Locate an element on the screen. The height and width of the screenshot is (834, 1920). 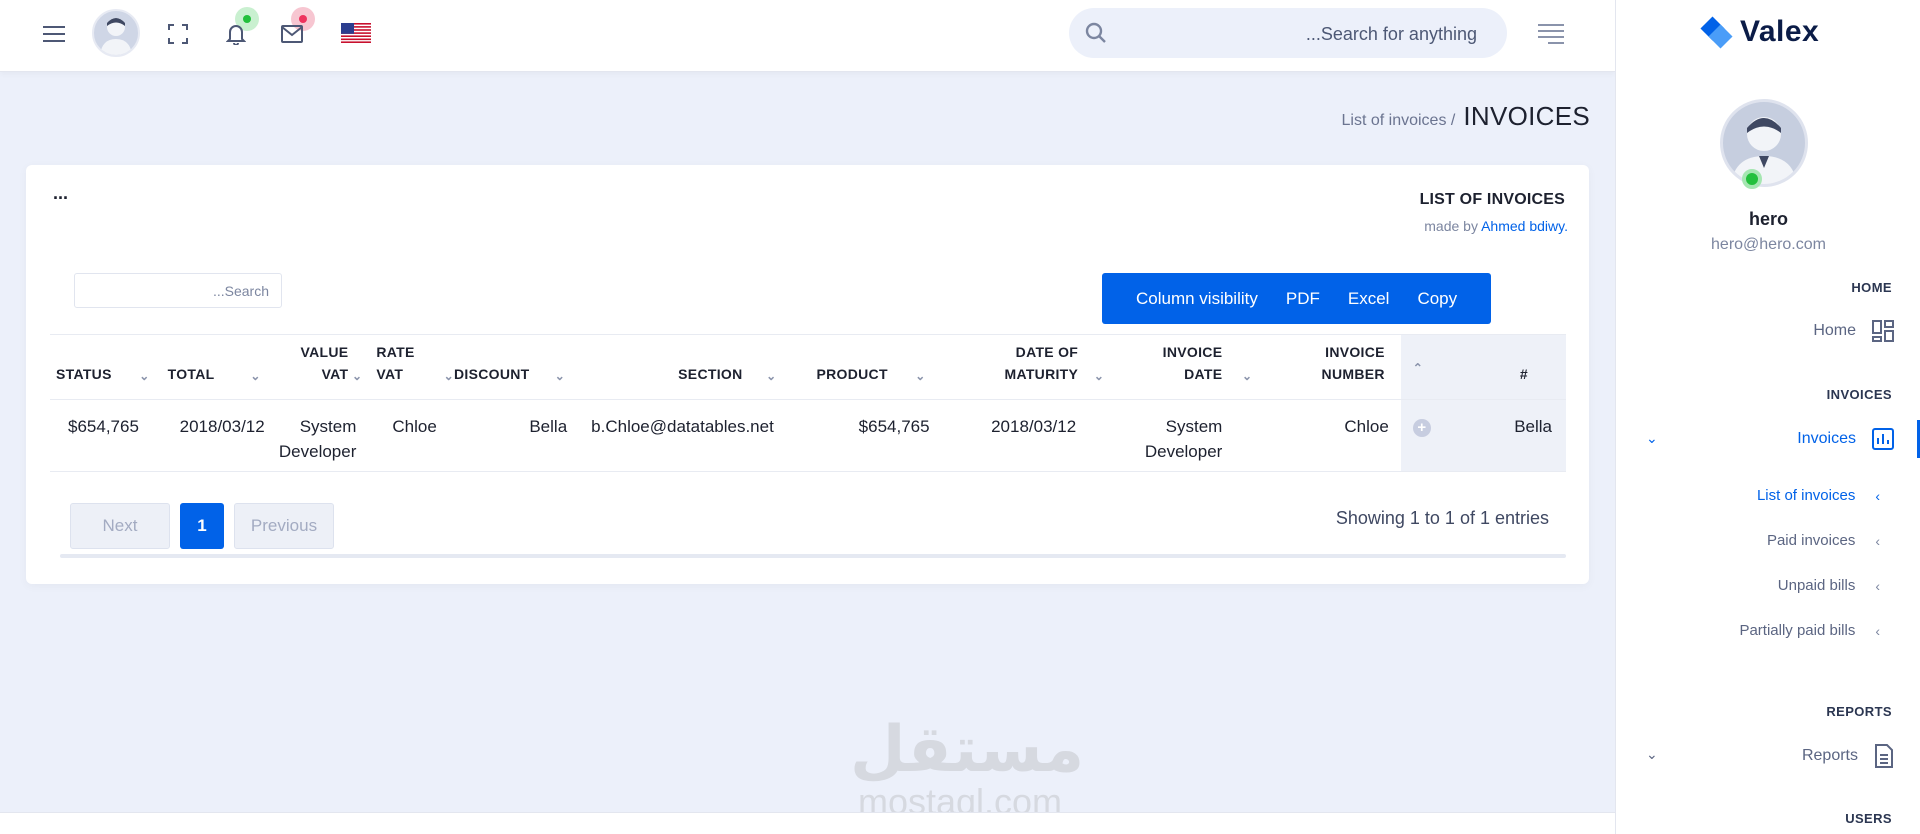
sidebar-subitem-label: Unpaid bills is located at coordinates (1816, 585).